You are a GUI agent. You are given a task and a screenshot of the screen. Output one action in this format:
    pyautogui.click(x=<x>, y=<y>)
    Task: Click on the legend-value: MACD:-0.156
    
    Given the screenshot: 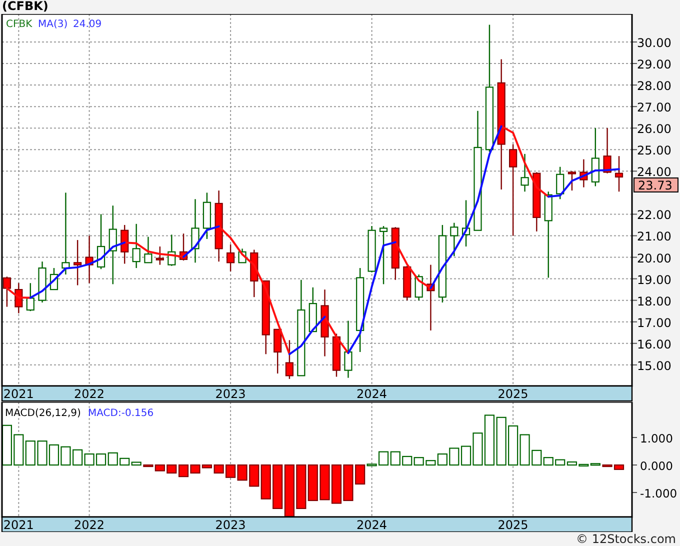 What is the action you would take?
    pyautogui.click(x=121, y=413)
    